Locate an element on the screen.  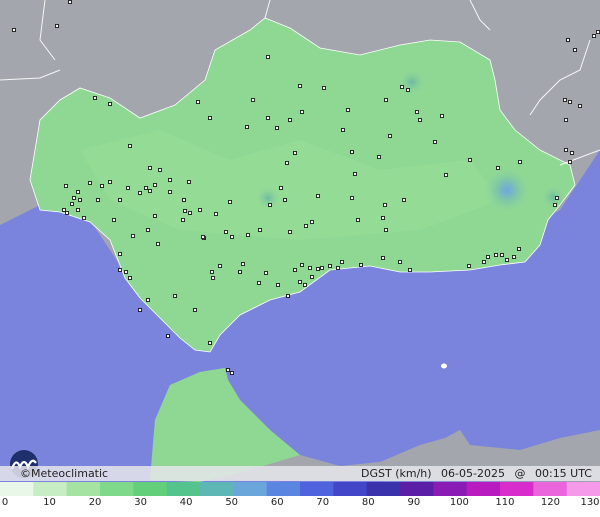
scale-tick-label: 30 is located at coordinates (140, 502).